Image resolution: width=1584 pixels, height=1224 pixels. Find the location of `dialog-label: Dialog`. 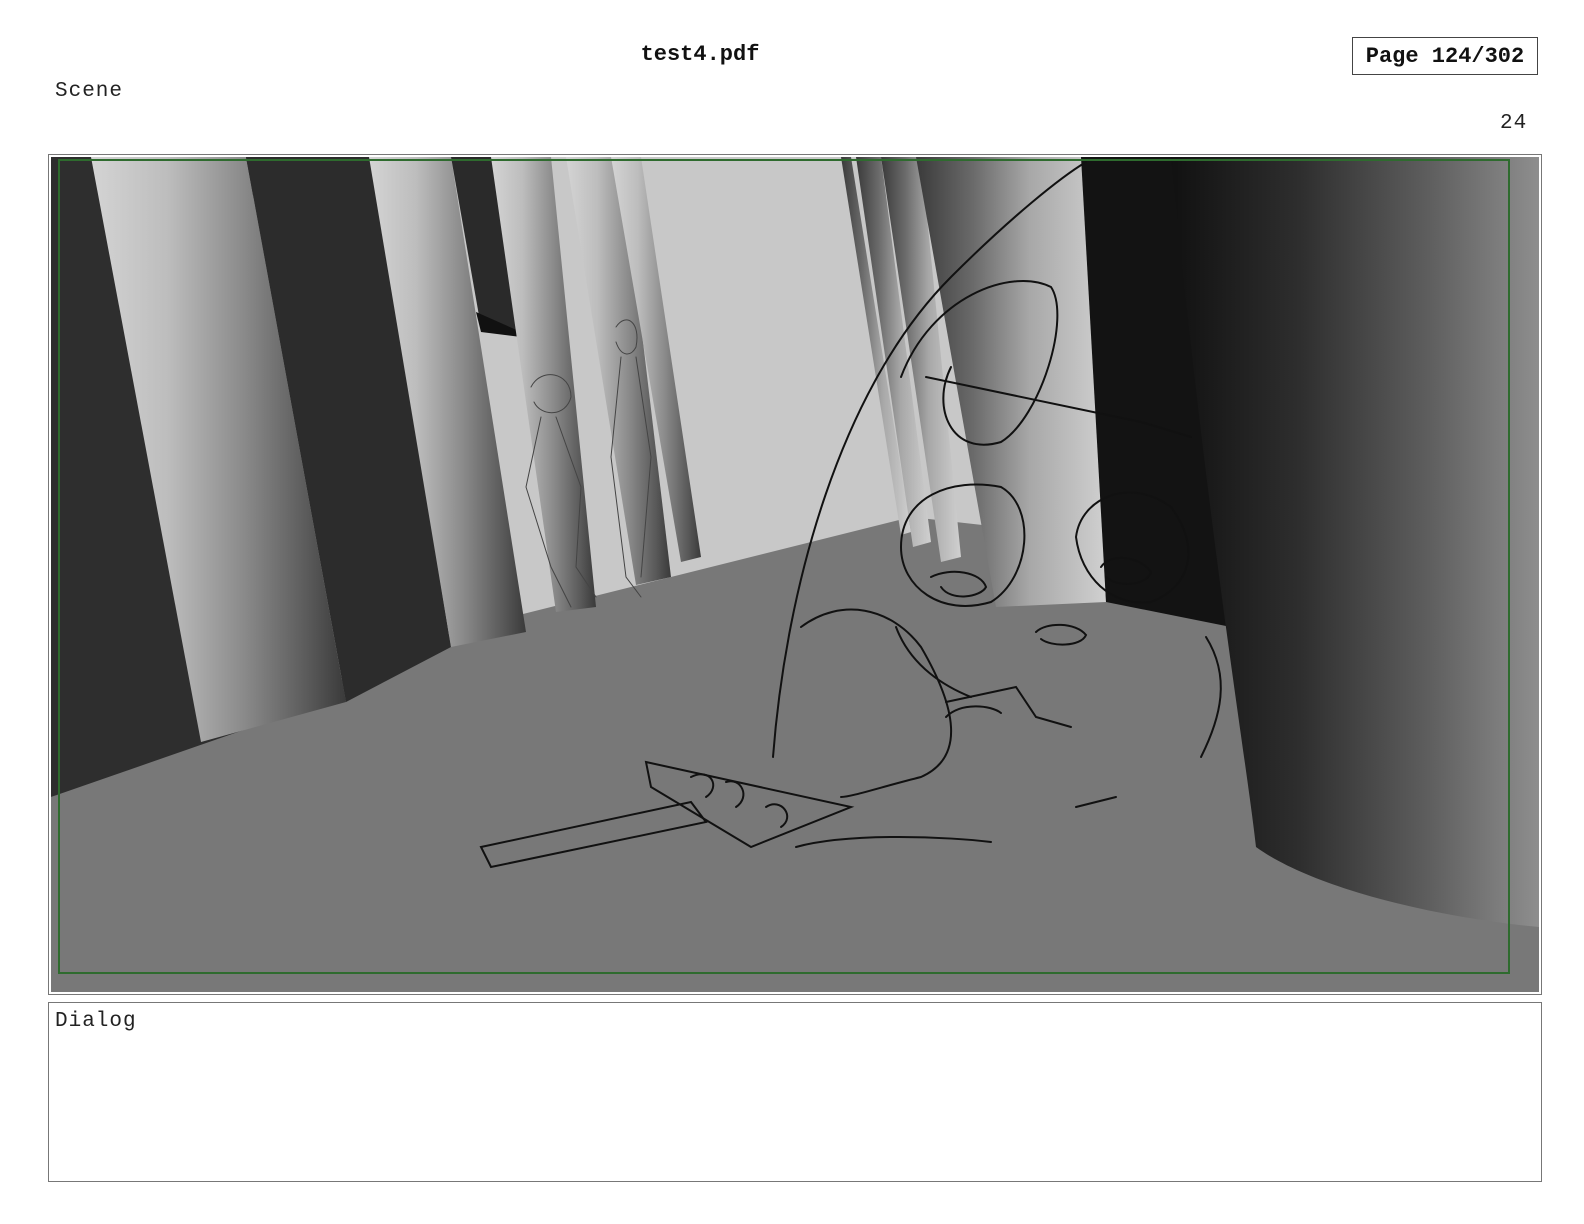

dialog-label: Dialog is located at coordinates (96, 1021).